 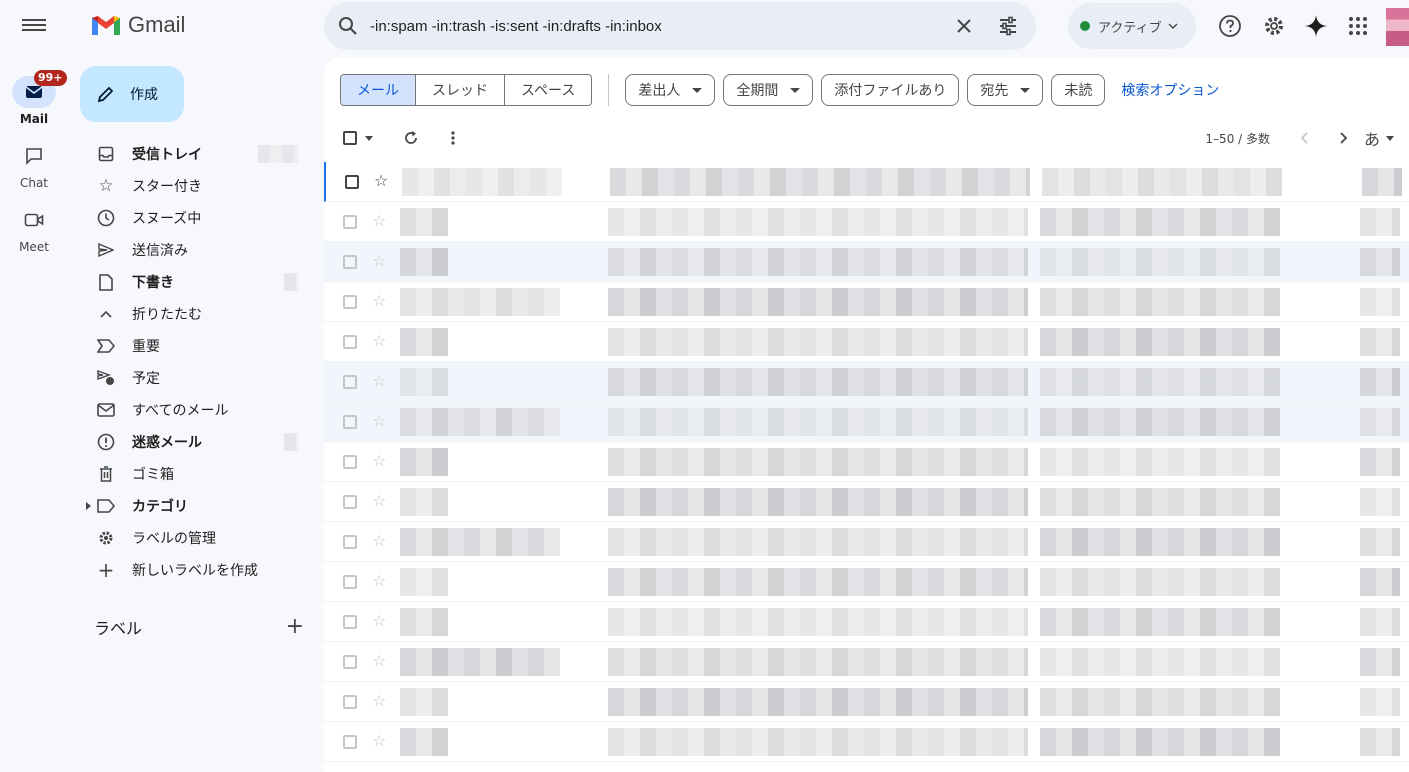 I want to click on status-selector: アクティブ, so click(x=1132, y=26).